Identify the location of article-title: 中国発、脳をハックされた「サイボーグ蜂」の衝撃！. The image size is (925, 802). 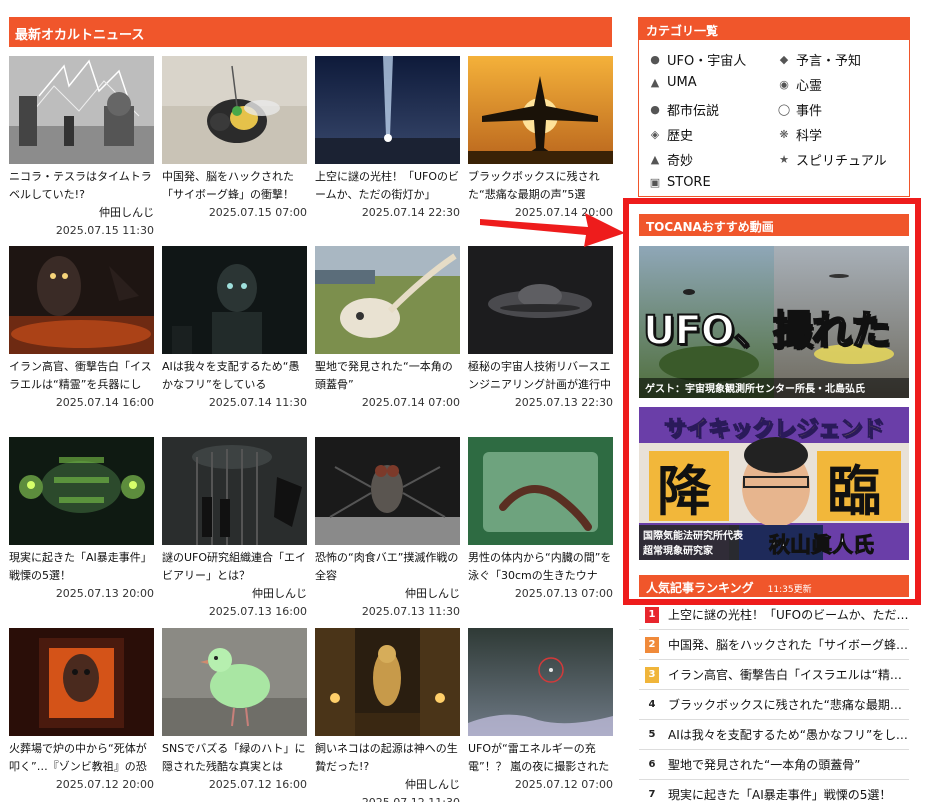
(234, 186).